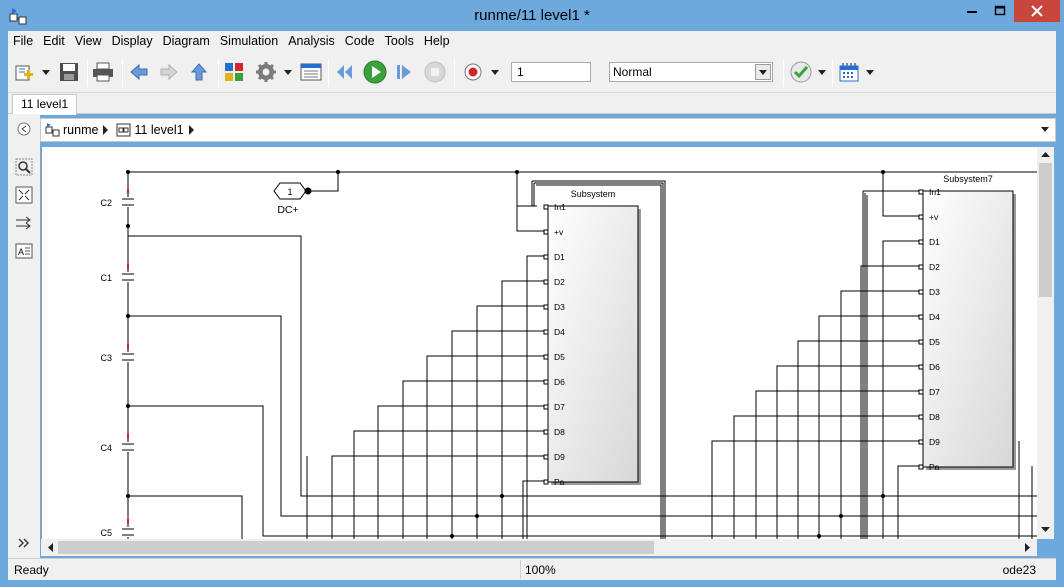  Describe the element at coordinates (435, 72) in the screenshot. I see `stop-button` at that location.